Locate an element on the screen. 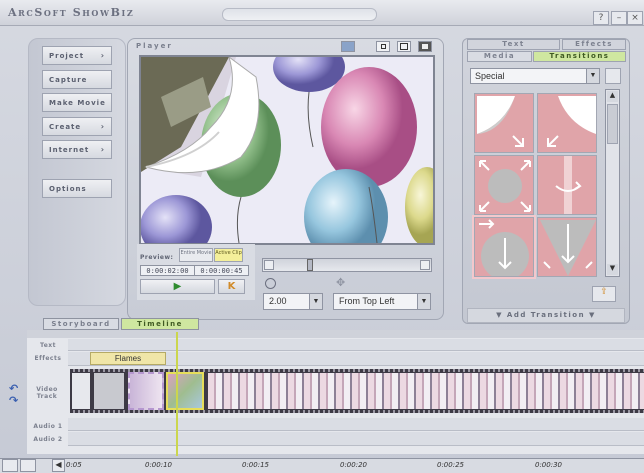  wipe-down-icon is located at coordinates (504, 247).